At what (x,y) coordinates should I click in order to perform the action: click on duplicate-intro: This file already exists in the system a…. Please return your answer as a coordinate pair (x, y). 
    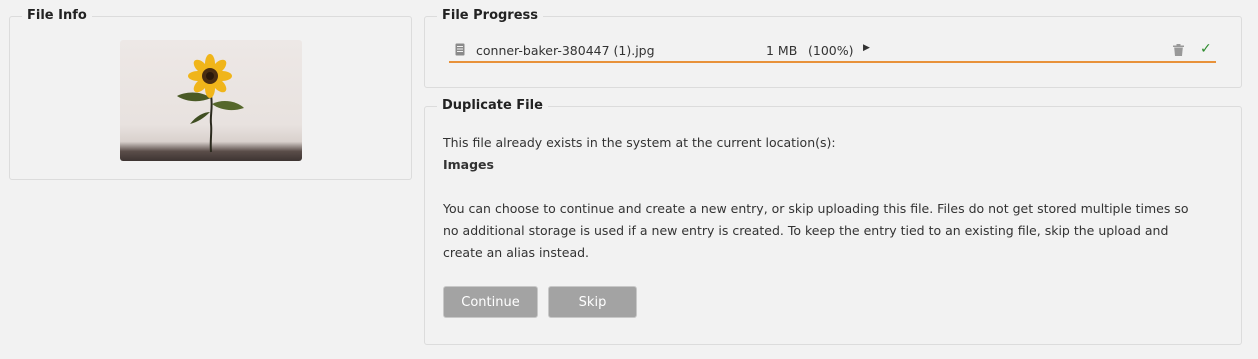
    Looking at the image, I should click on (639, 142).